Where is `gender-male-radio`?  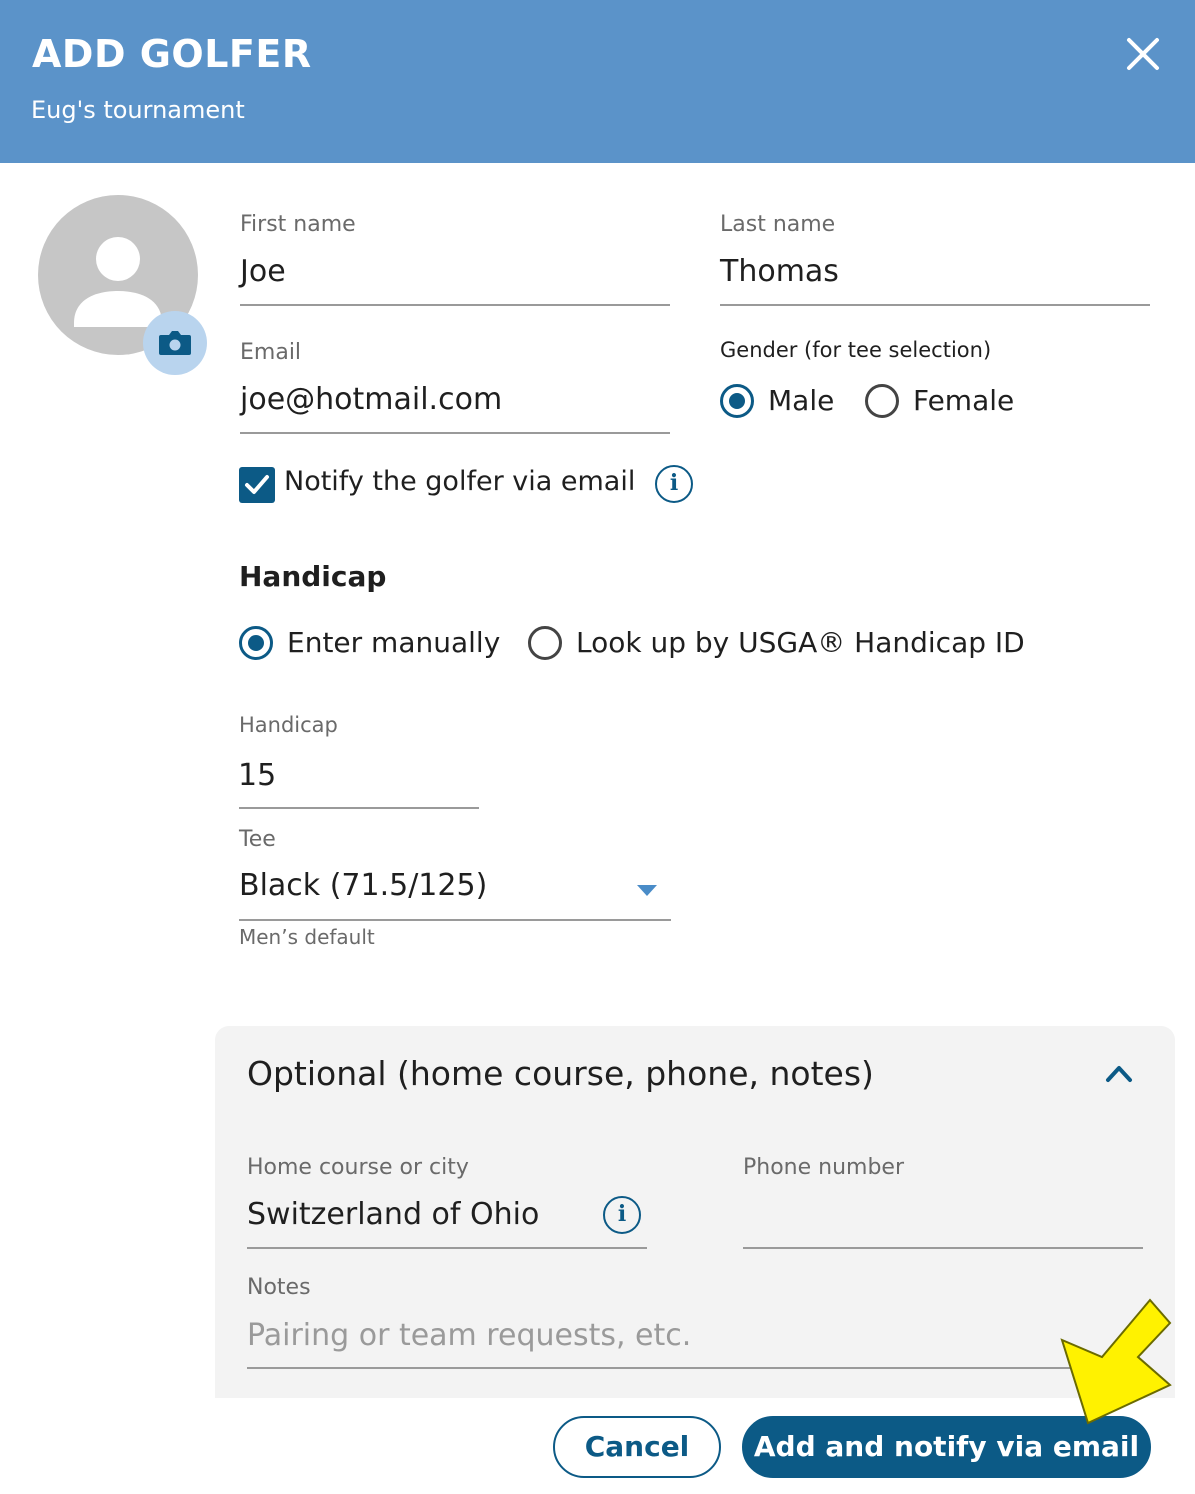 gender-male-radio is located at coordinates (737, 401).